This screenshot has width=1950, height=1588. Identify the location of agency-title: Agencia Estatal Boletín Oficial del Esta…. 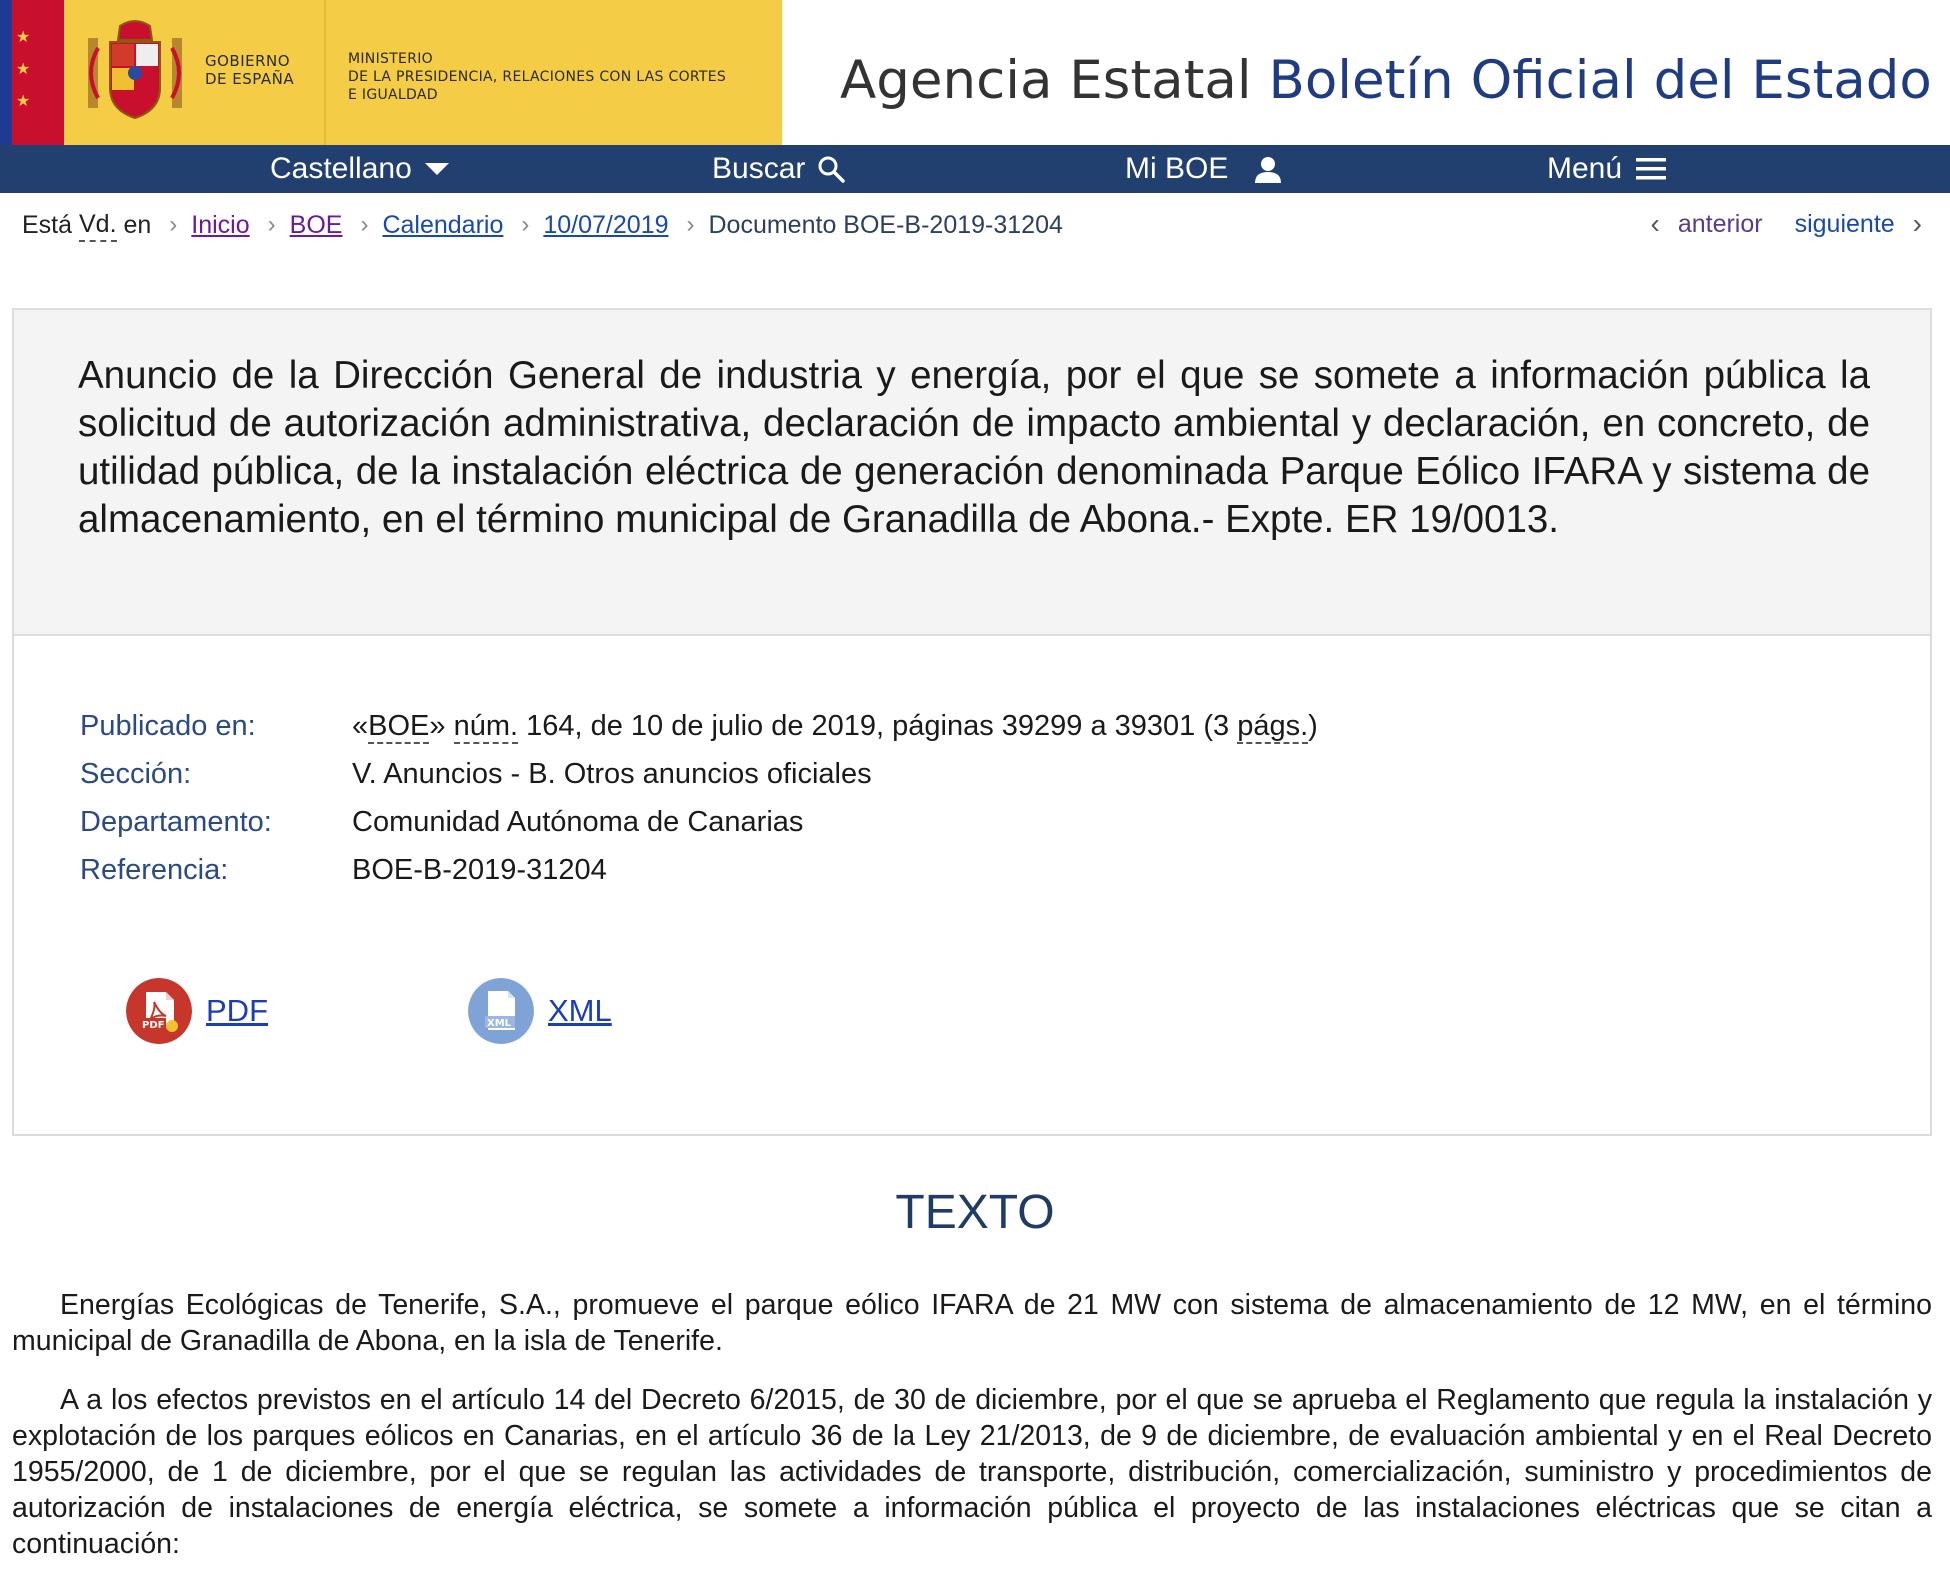
(1386, 81).